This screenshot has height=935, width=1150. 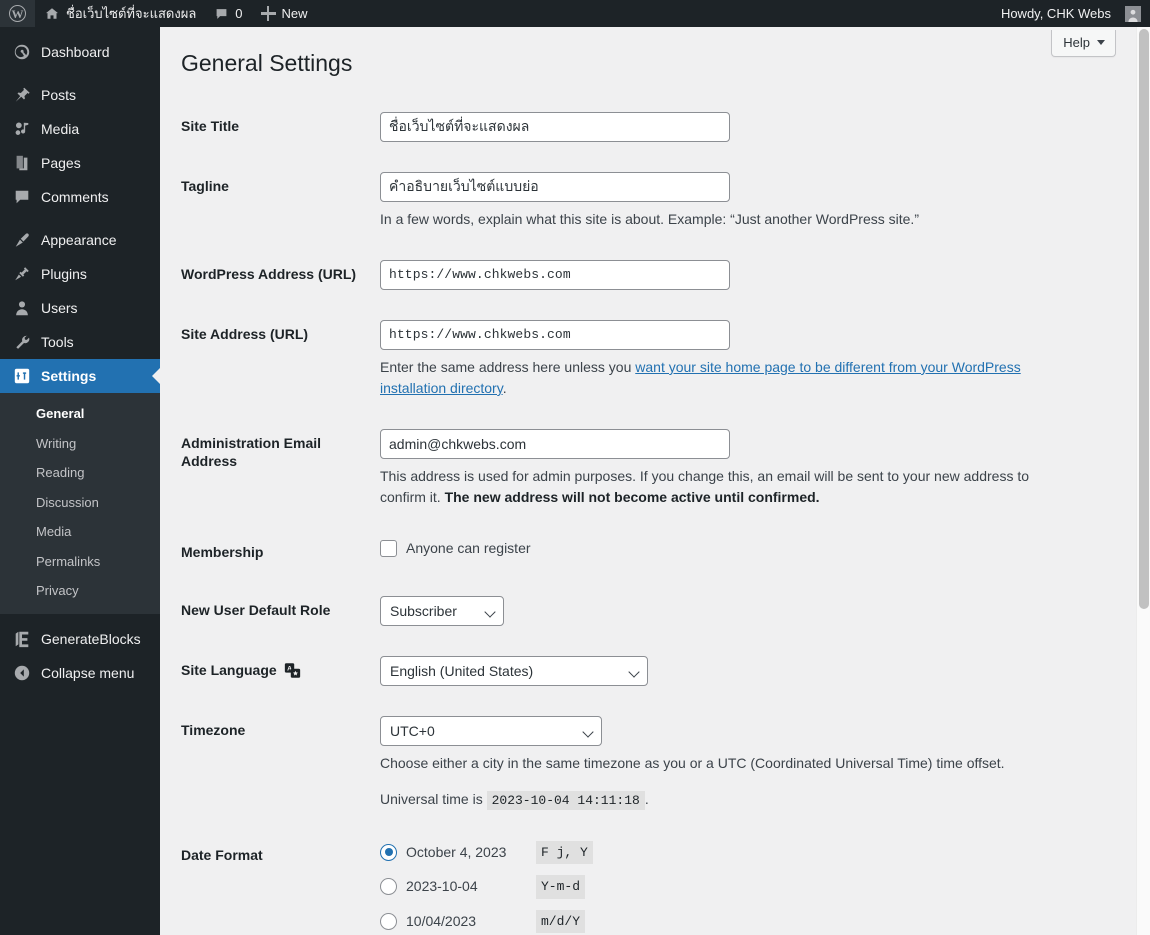 I want to click on submenu-item-writing: Writing, so click(x=80, y=444).